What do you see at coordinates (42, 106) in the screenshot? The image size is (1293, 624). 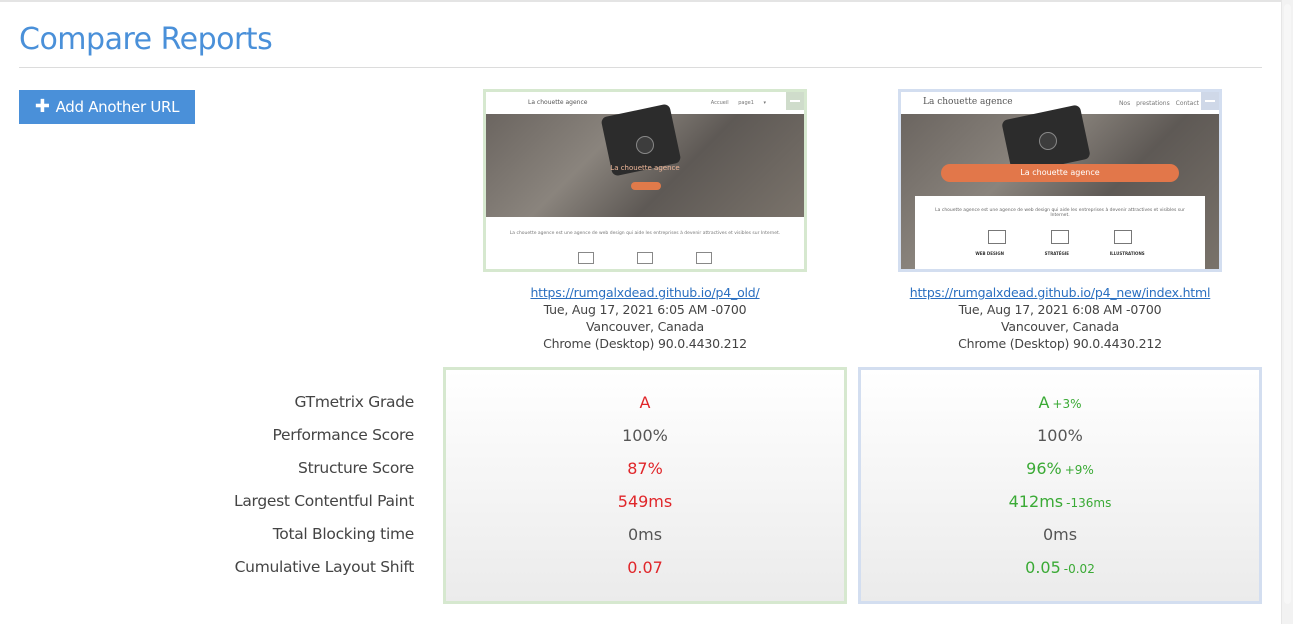 I see `plus-icon: ✚` at bounding box center [42, 106].